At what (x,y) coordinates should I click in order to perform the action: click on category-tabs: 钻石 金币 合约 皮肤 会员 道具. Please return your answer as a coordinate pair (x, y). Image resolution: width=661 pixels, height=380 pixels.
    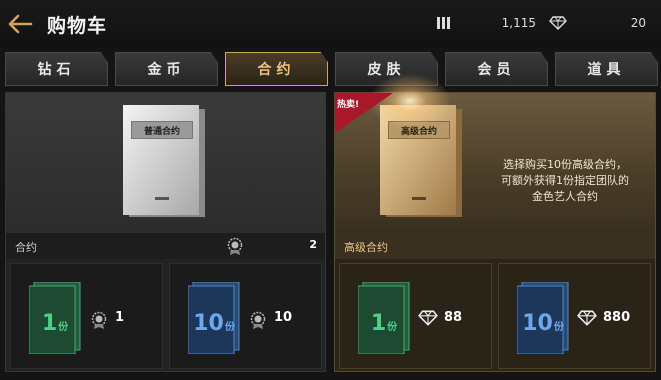
    Looking at the image, I should click on (331, 69).